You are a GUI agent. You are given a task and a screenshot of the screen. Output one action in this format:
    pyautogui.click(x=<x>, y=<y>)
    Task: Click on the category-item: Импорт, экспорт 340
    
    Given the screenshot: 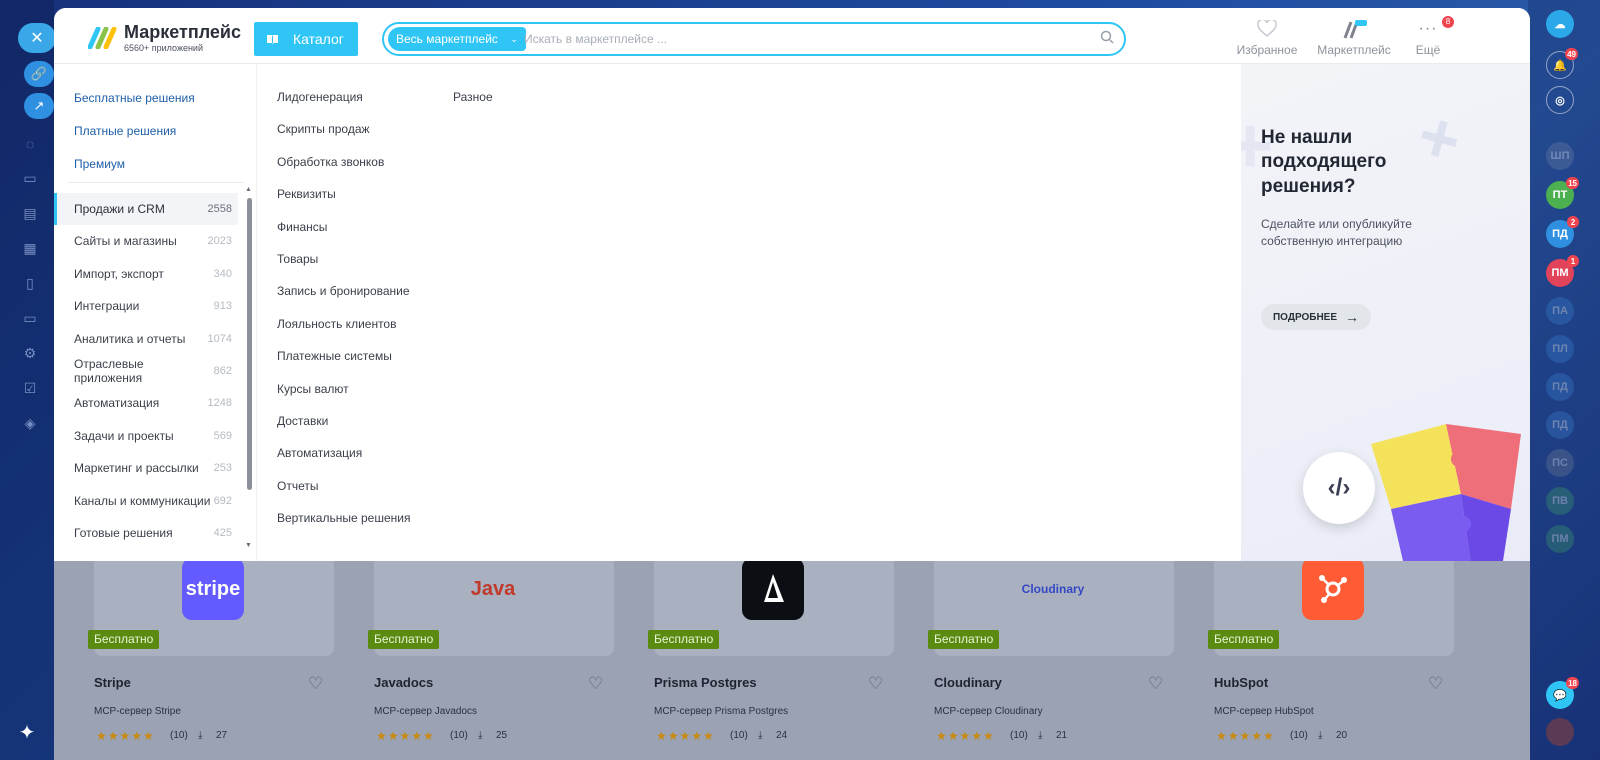 What is the action you would take?
    pyautogui.click(x=146, y=274)
    